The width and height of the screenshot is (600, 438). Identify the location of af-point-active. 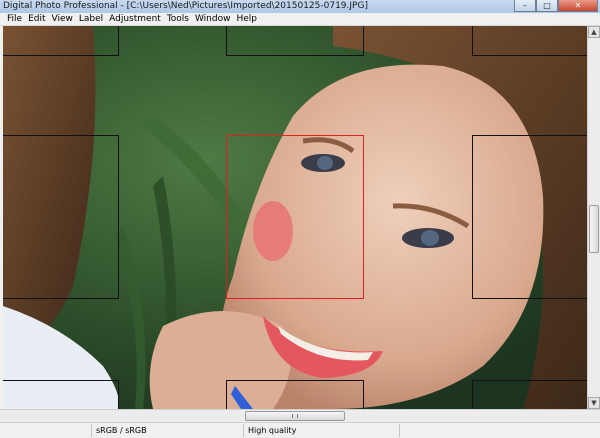
(295, 217).